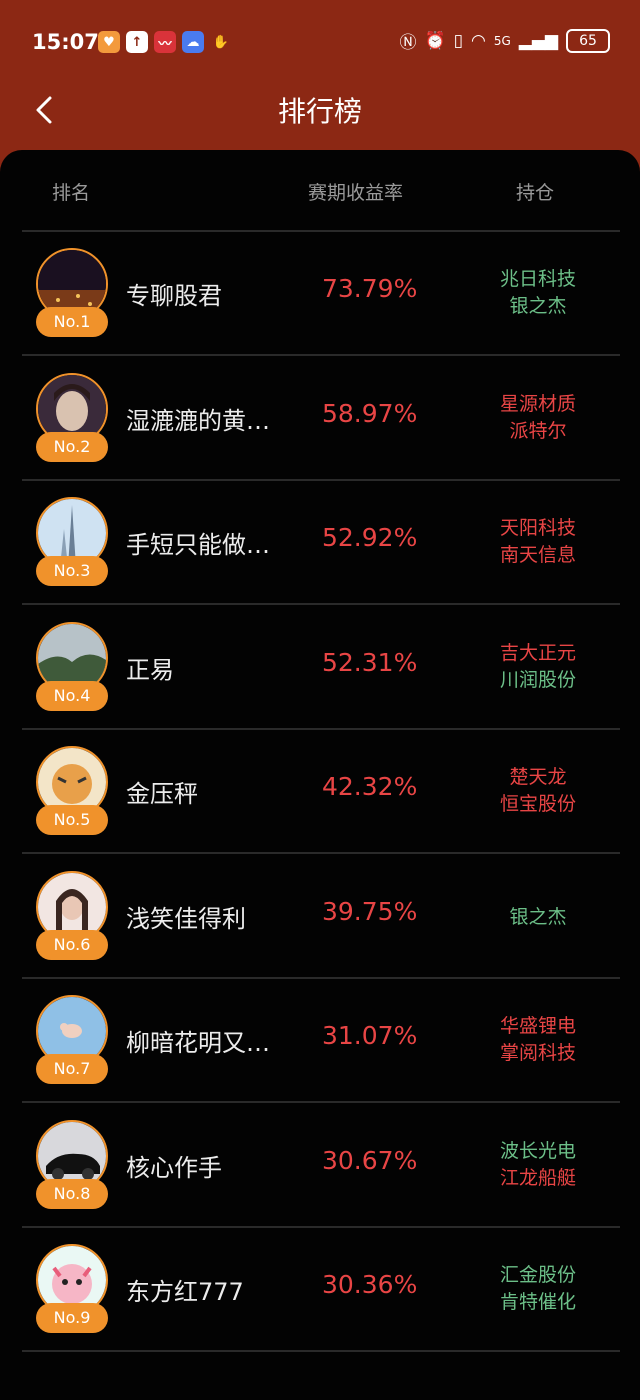  I want to click on rank-badge: No.4, so click(72, 695).